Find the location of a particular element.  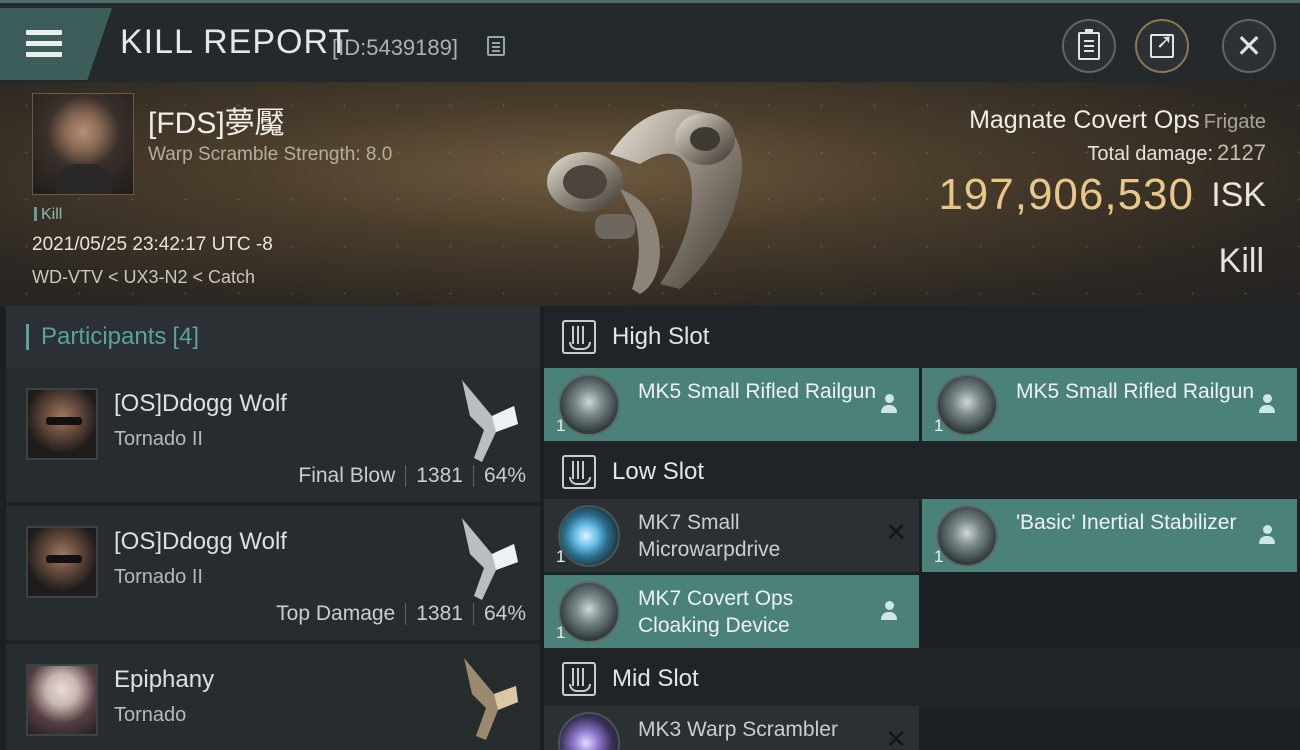

clipboard-icon is located at coordinates (1089, 44).